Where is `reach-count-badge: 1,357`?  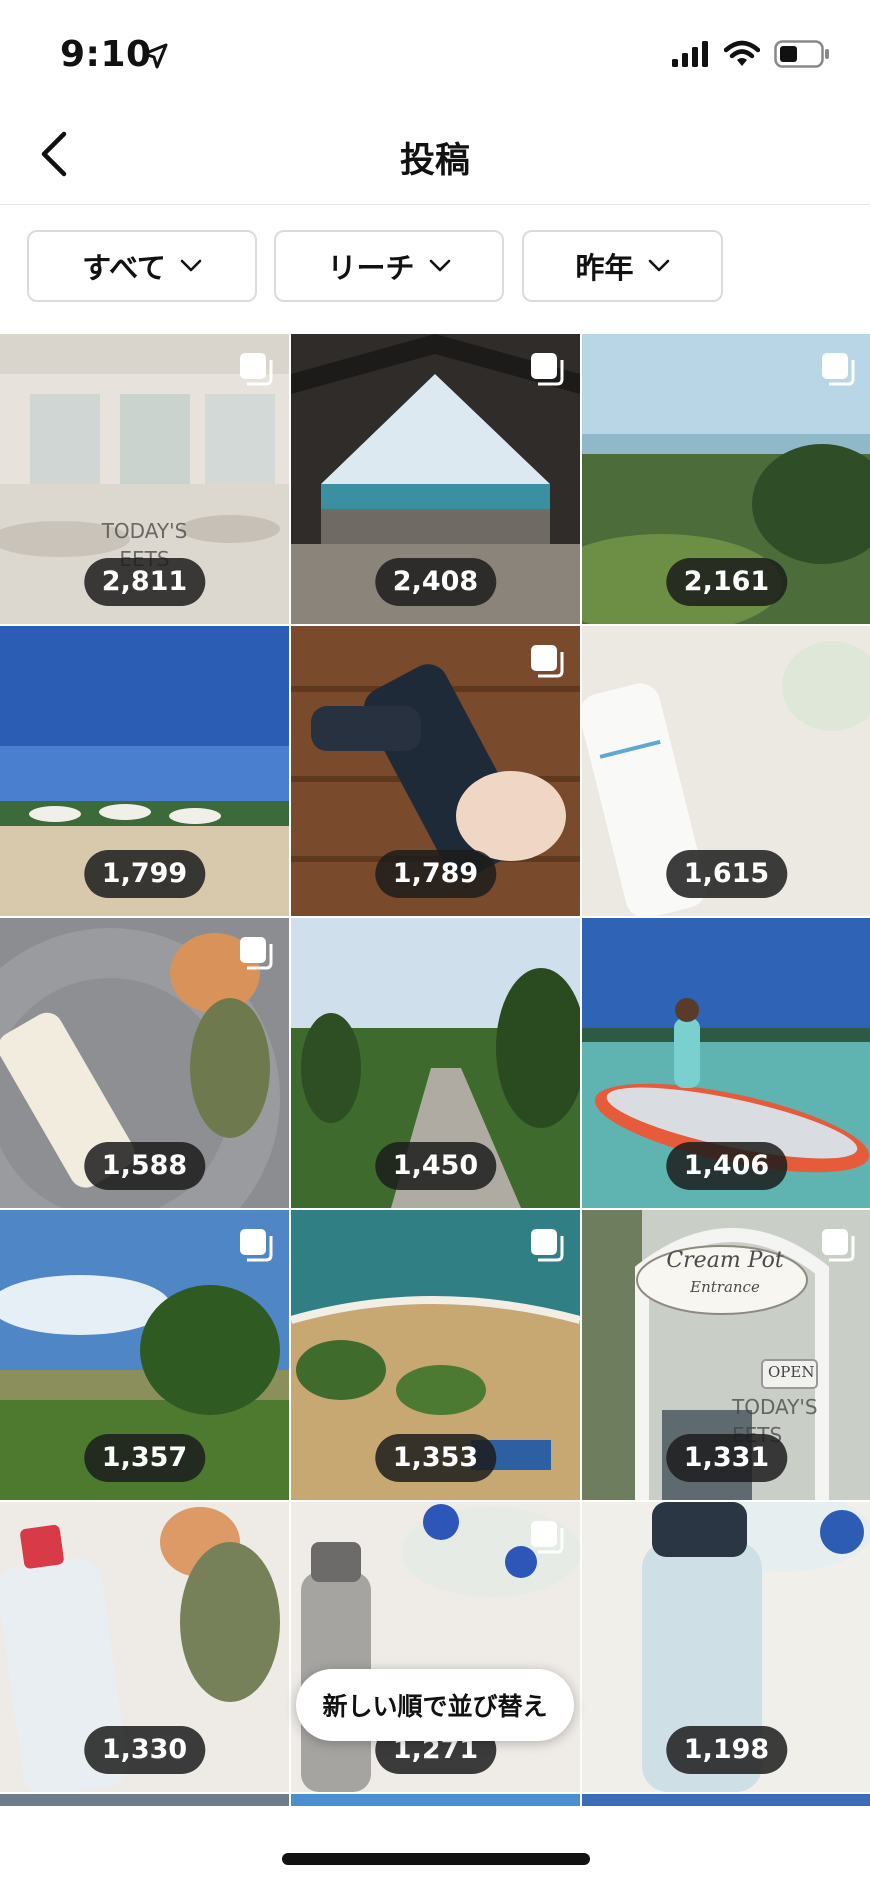 reach-count-badge: 1,357 is located at coordinates (144, 1458).